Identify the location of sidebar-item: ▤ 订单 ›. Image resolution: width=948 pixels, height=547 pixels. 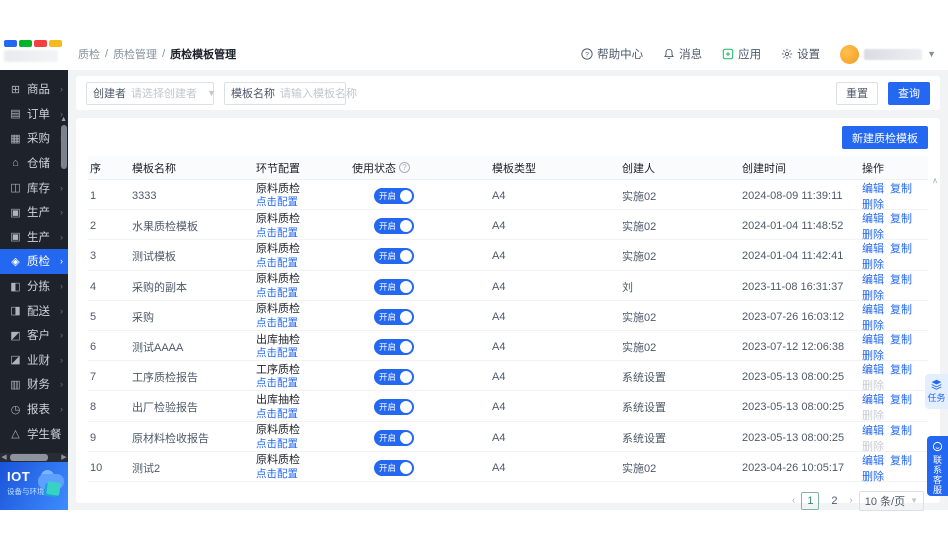
(34, 114).